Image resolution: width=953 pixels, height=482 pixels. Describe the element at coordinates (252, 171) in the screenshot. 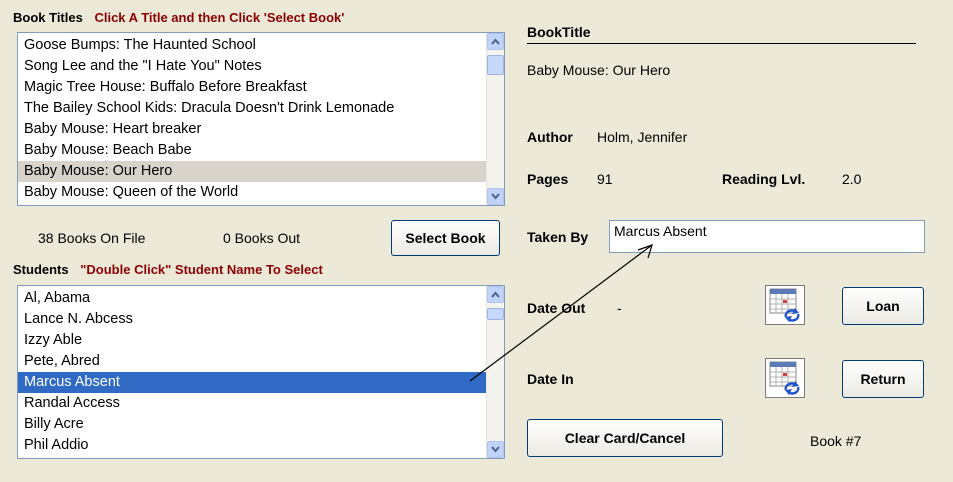

I see `list-item-selected: Baby Mouse: Our Hero` at that location.